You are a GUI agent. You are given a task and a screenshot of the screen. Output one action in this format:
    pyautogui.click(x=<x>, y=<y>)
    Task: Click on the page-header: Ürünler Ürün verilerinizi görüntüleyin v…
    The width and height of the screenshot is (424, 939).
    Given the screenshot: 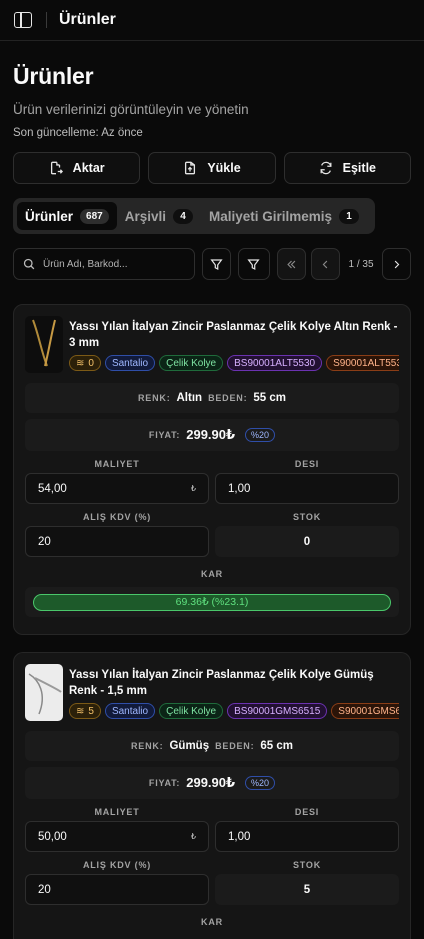 What is the action you would take?
    pyautogui.click(x=212, y=90)
    